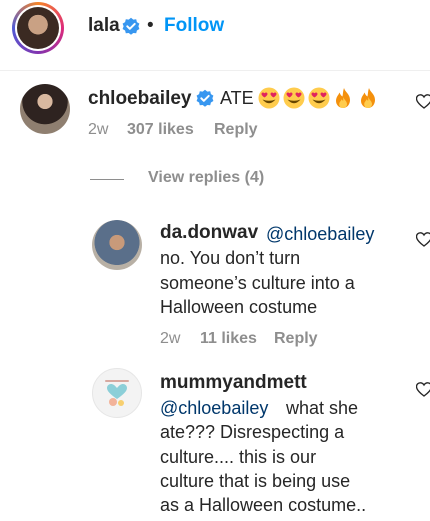  Describe the element at coordinates (38, 28) in the screenshot. I see `post-author-avatar` at that location.